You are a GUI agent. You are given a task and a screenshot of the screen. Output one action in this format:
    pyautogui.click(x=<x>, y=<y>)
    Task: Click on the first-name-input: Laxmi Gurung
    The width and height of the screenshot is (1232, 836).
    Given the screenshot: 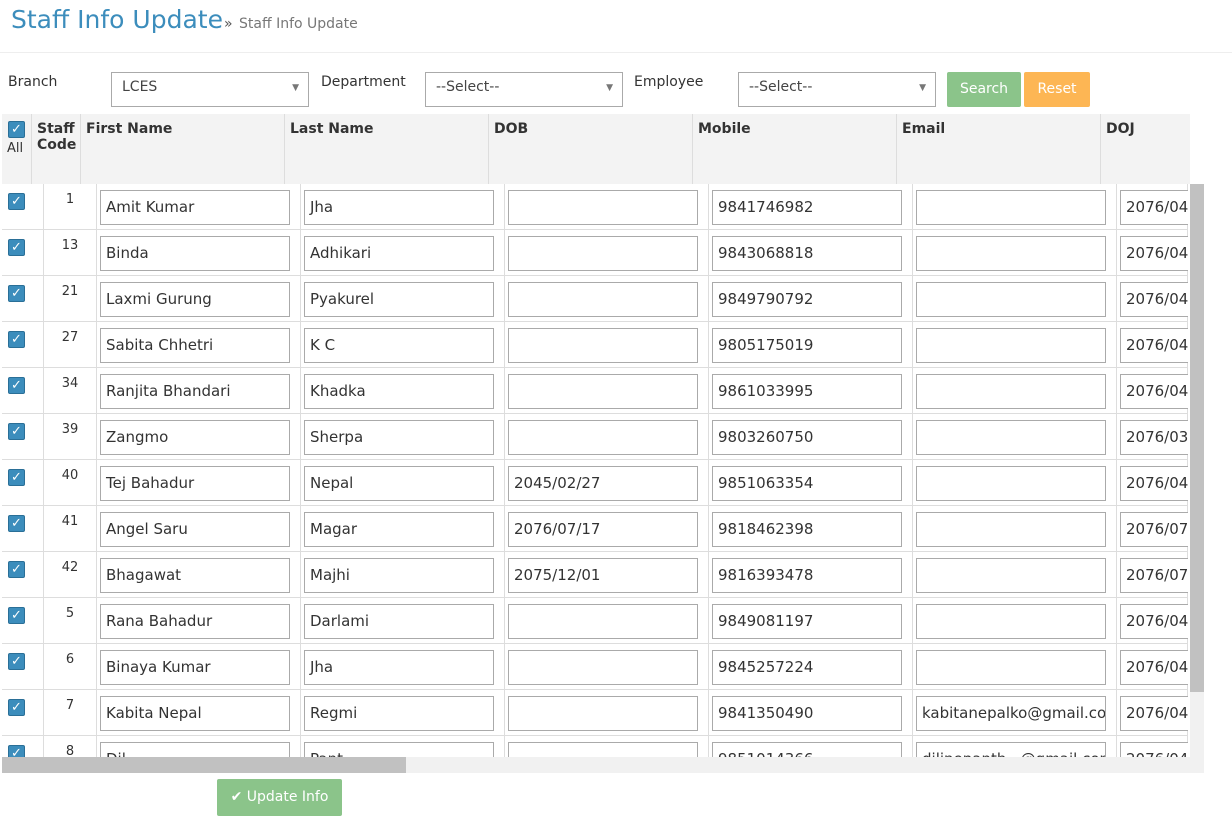 What is the action you would take?
    pyautogui.click(x=195, y=299)
    